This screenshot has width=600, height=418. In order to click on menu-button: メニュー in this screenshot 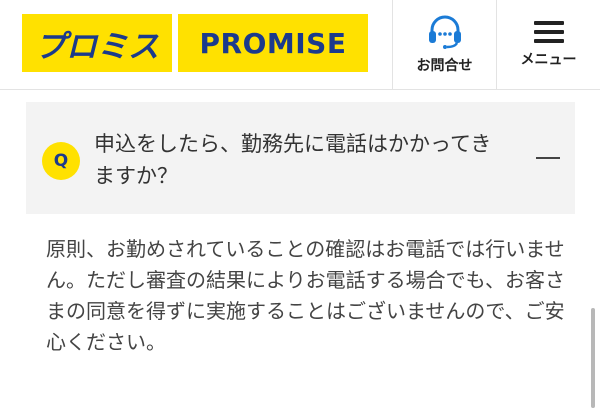, I will do `click(548, 45)`.